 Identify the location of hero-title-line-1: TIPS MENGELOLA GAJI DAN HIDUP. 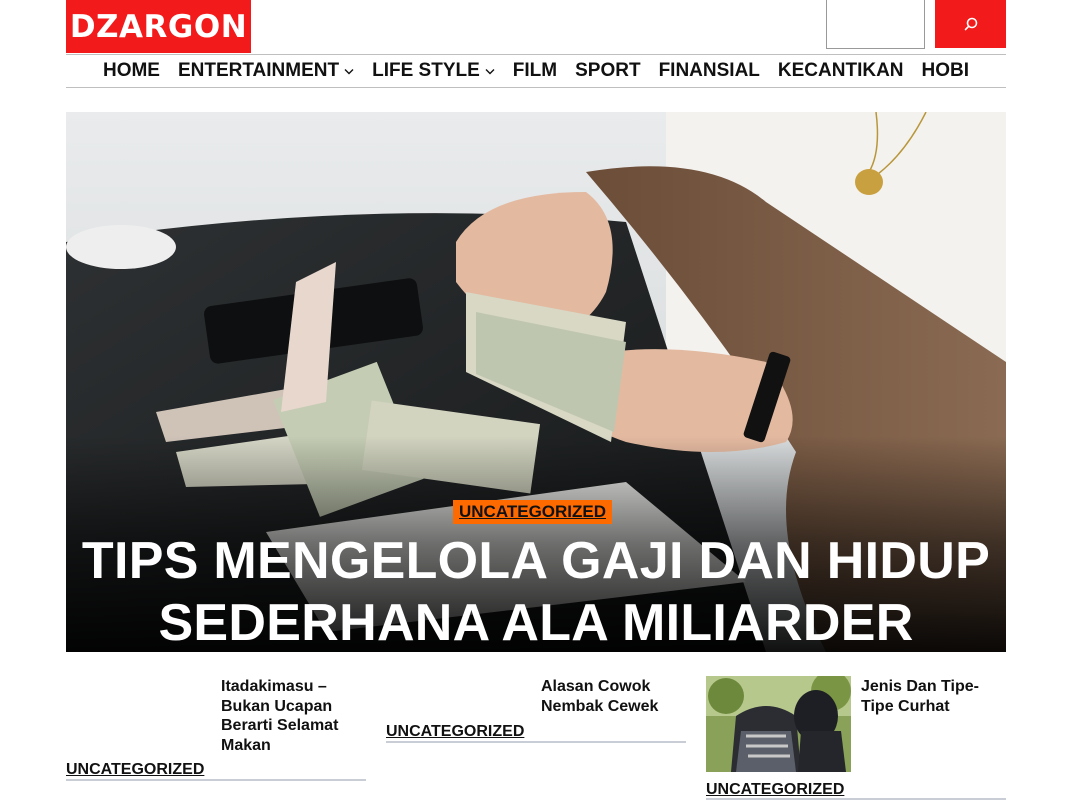
(536, 561).